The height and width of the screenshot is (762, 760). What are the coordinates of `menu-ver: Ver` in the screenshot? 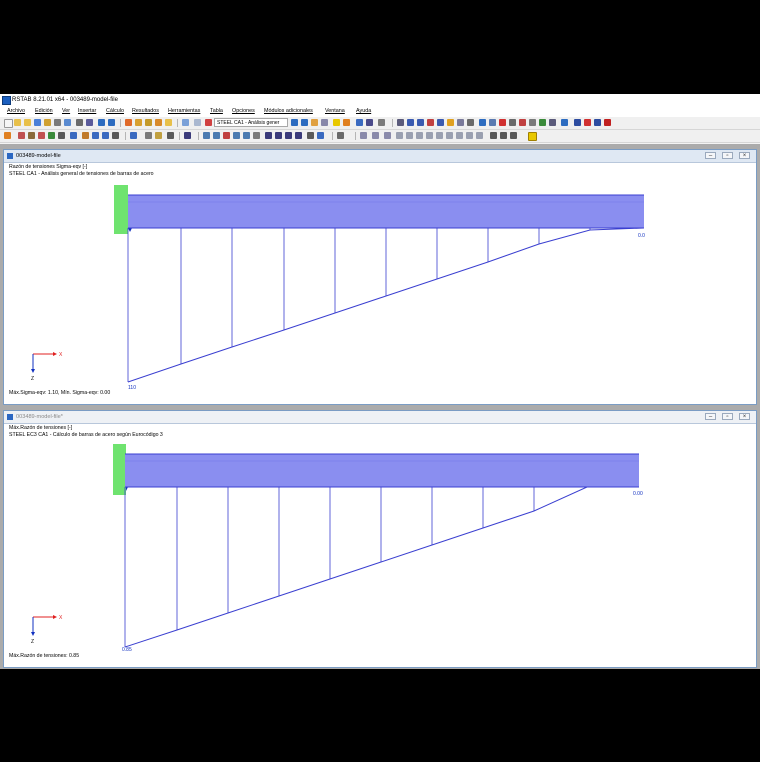 It's located at (66, 111).